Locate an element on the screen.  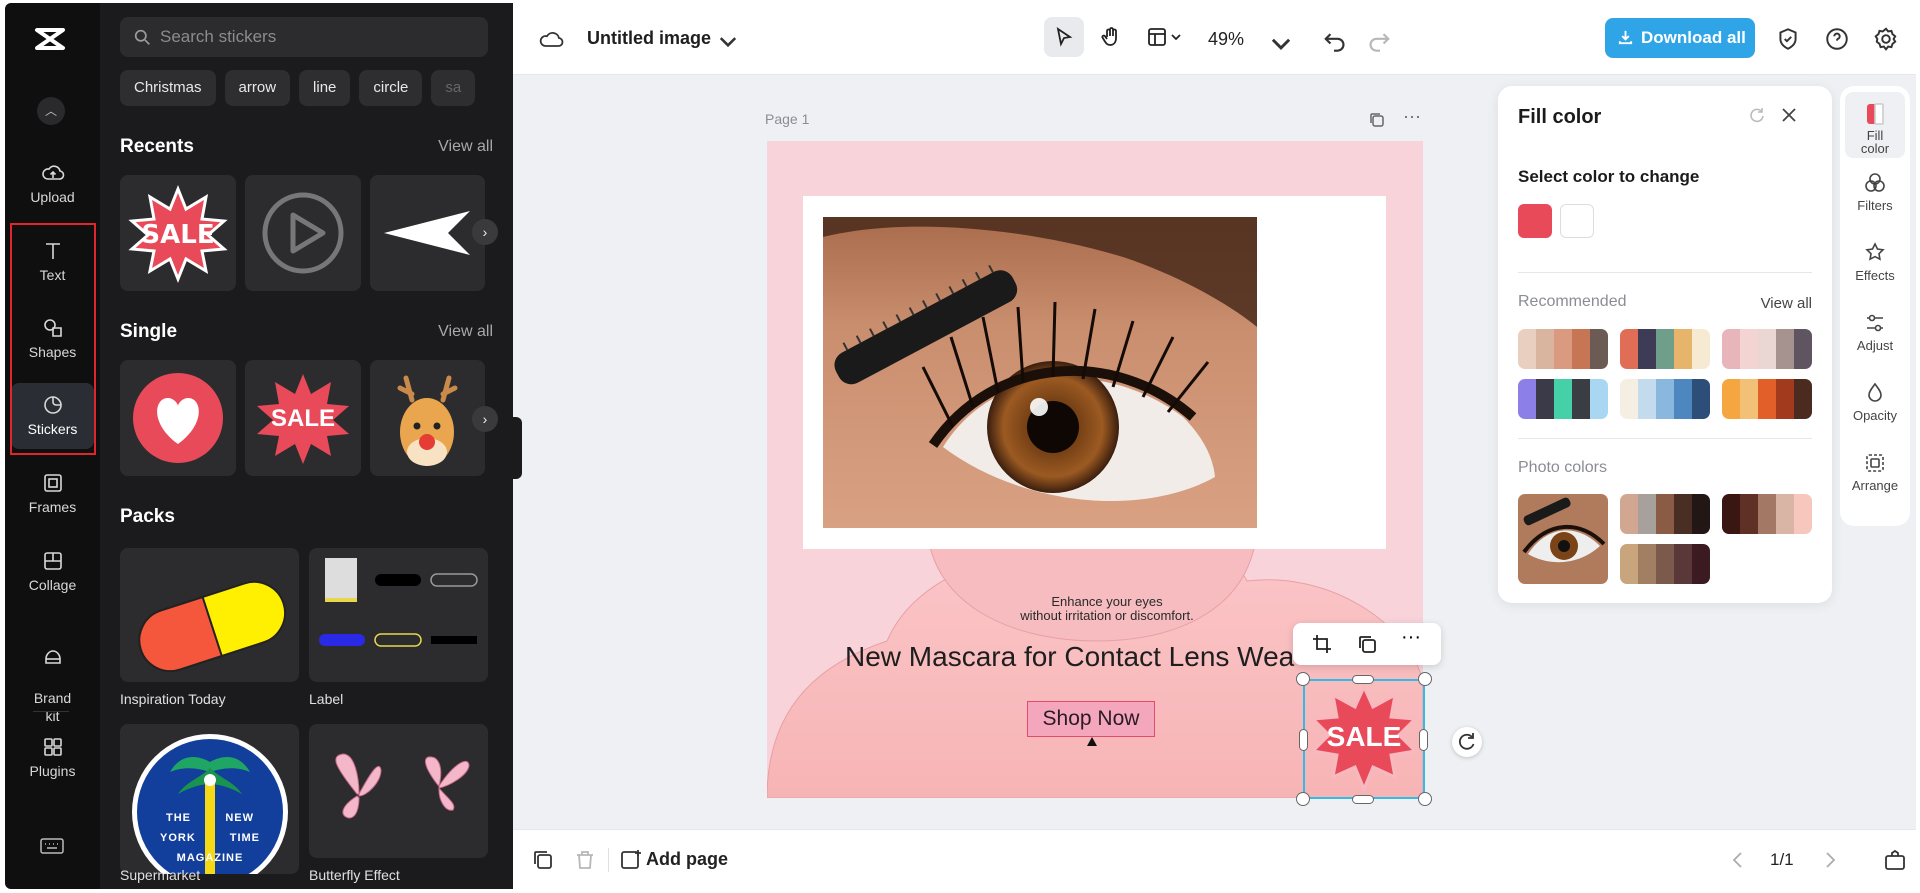
sticker-play-recent is located at coordinates (303, 233).